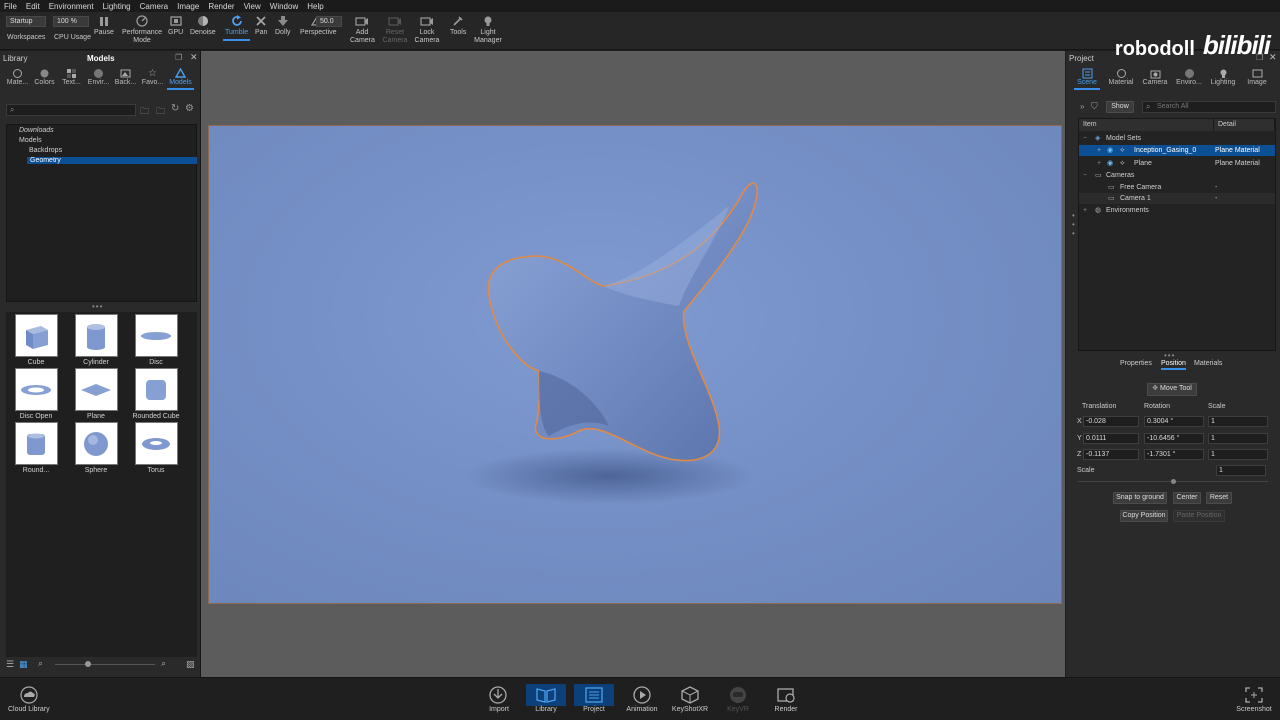  What do you see at coordinates (1177, 163) in the screenshot?
I see `tree-row-plane: + ◉ ⟡ Plane Plane Material` at bounding box center [1177, 163].